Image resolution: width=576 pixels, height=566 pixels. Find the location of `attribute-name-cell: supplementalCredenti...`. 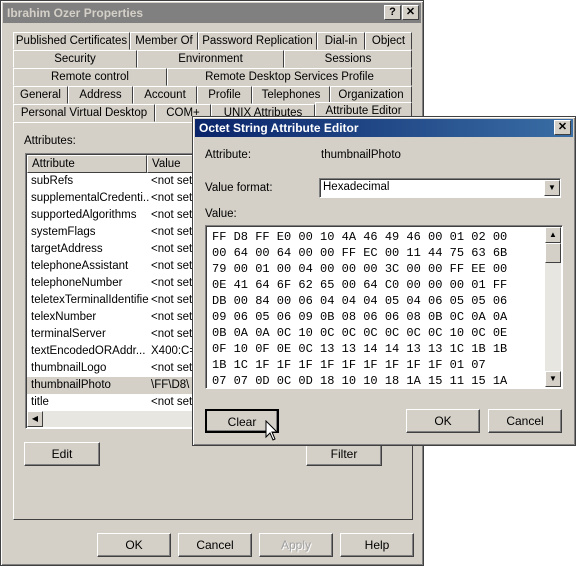

attribute-name-cell: supplementalCredenti... is located at coordinates (90, 198).